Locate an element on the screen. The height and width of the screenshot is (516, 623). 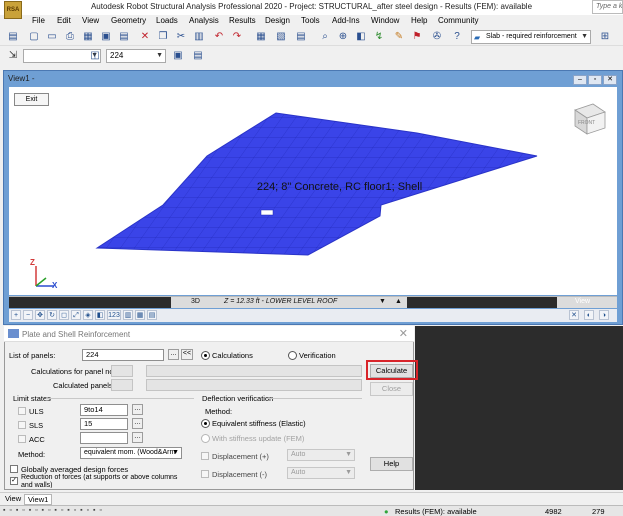
global-avg-checkbox is located at coordinates (14, 469).